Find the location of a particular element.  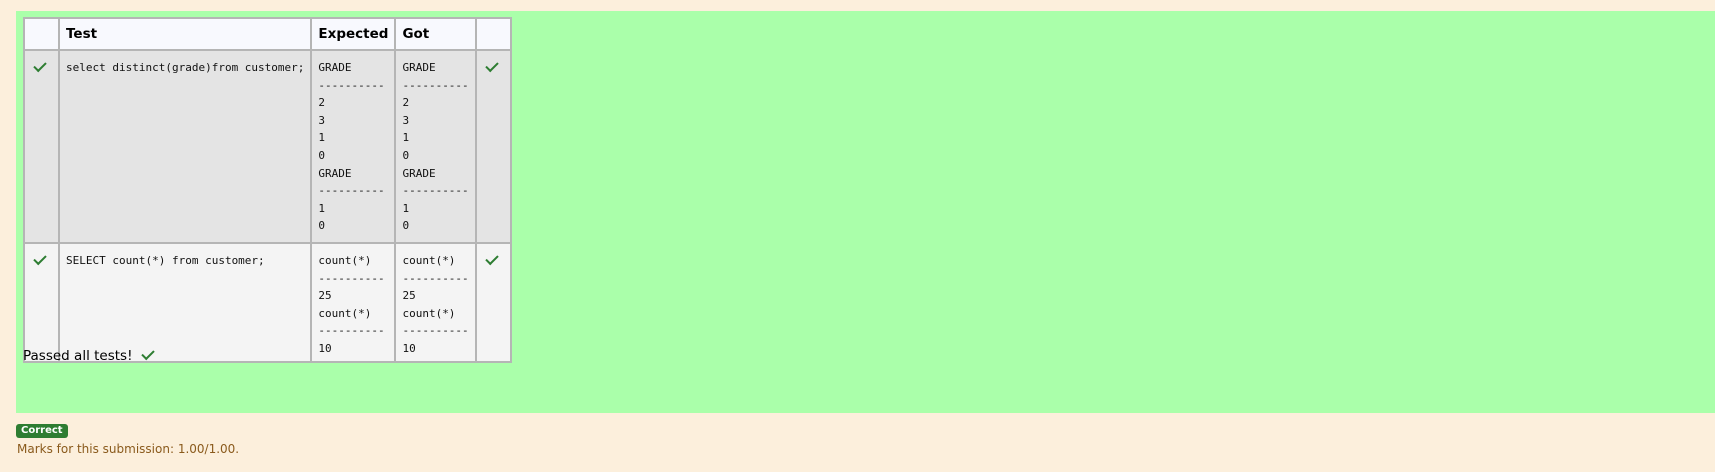

correct-badge: Correct is located at coordinates (42, 431).